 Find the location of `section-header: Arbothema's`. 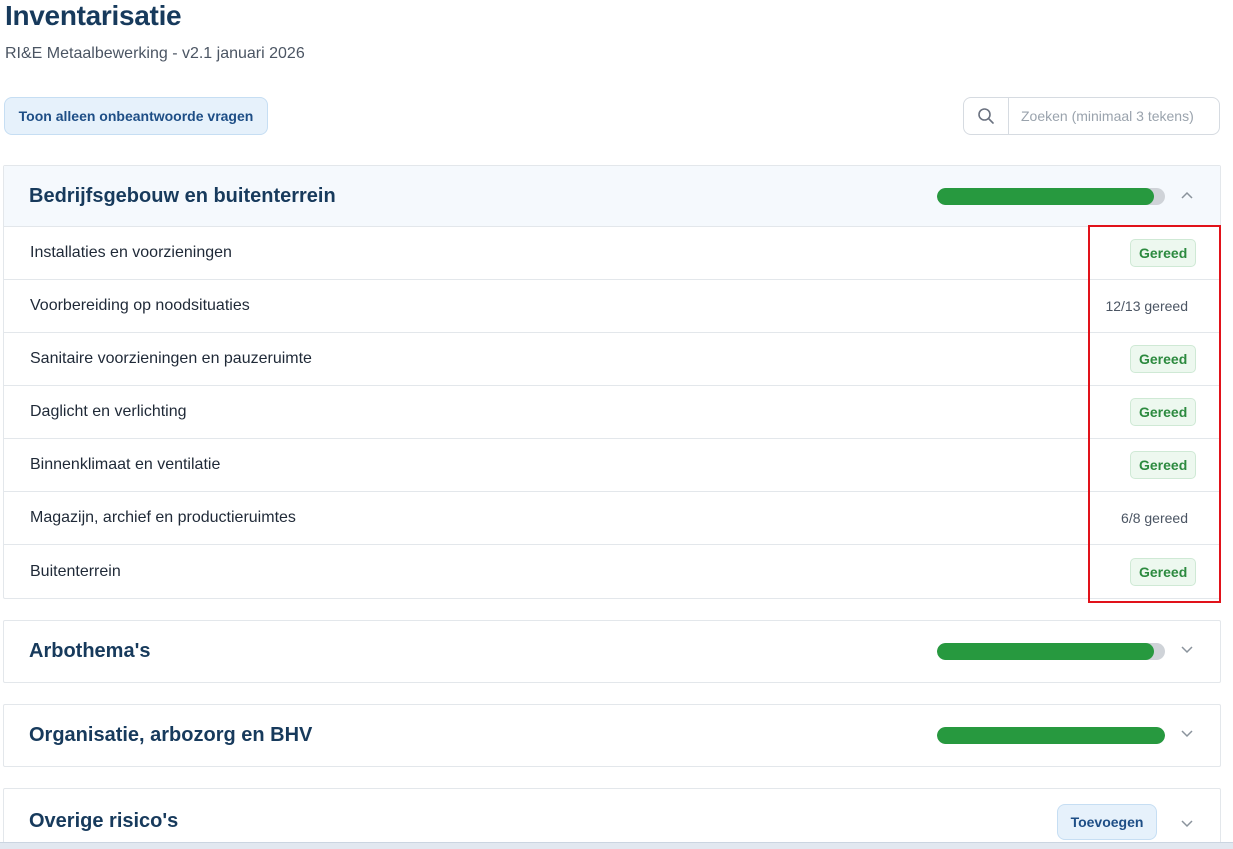

section-header: Arbothema's is located at coordinates (612, 651).